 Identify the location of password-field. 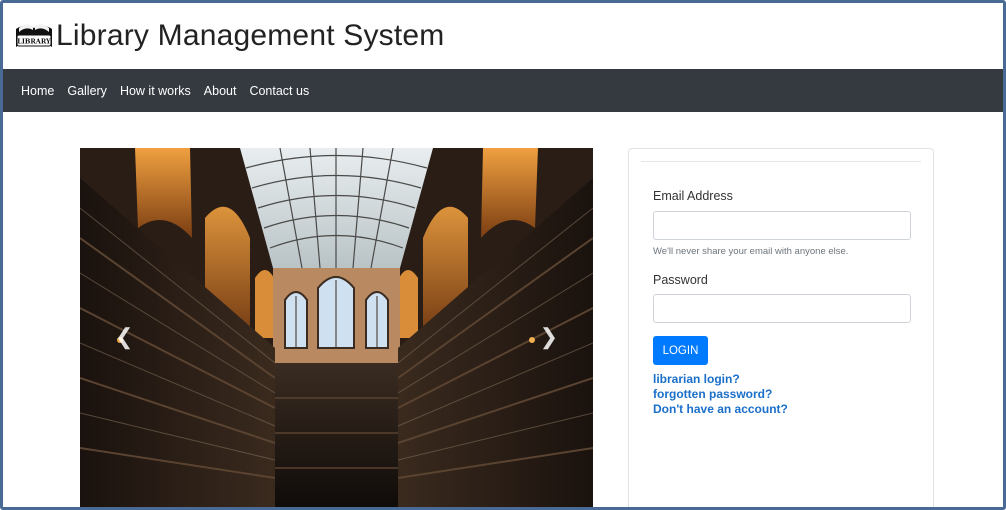
(782, 308).